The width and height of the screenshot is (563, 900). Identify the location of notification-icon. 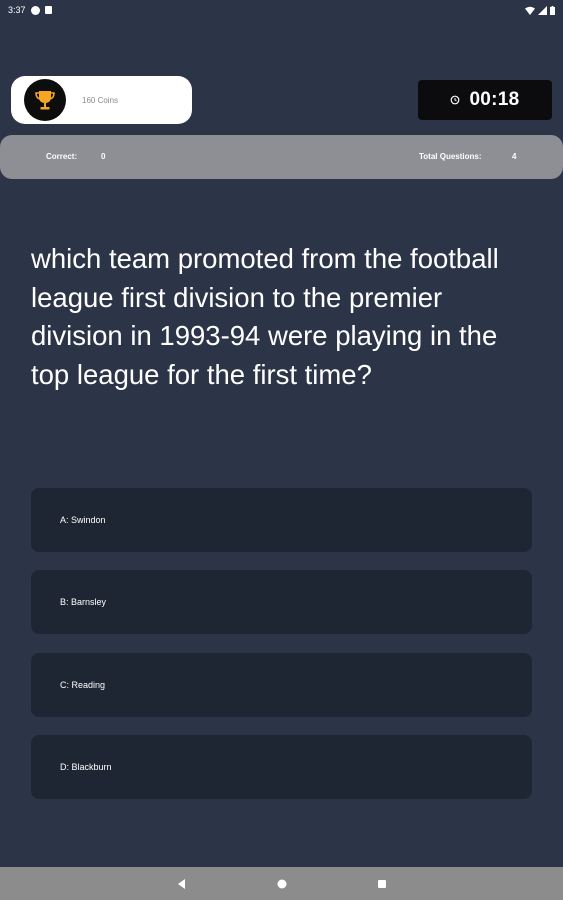
(35, 10).